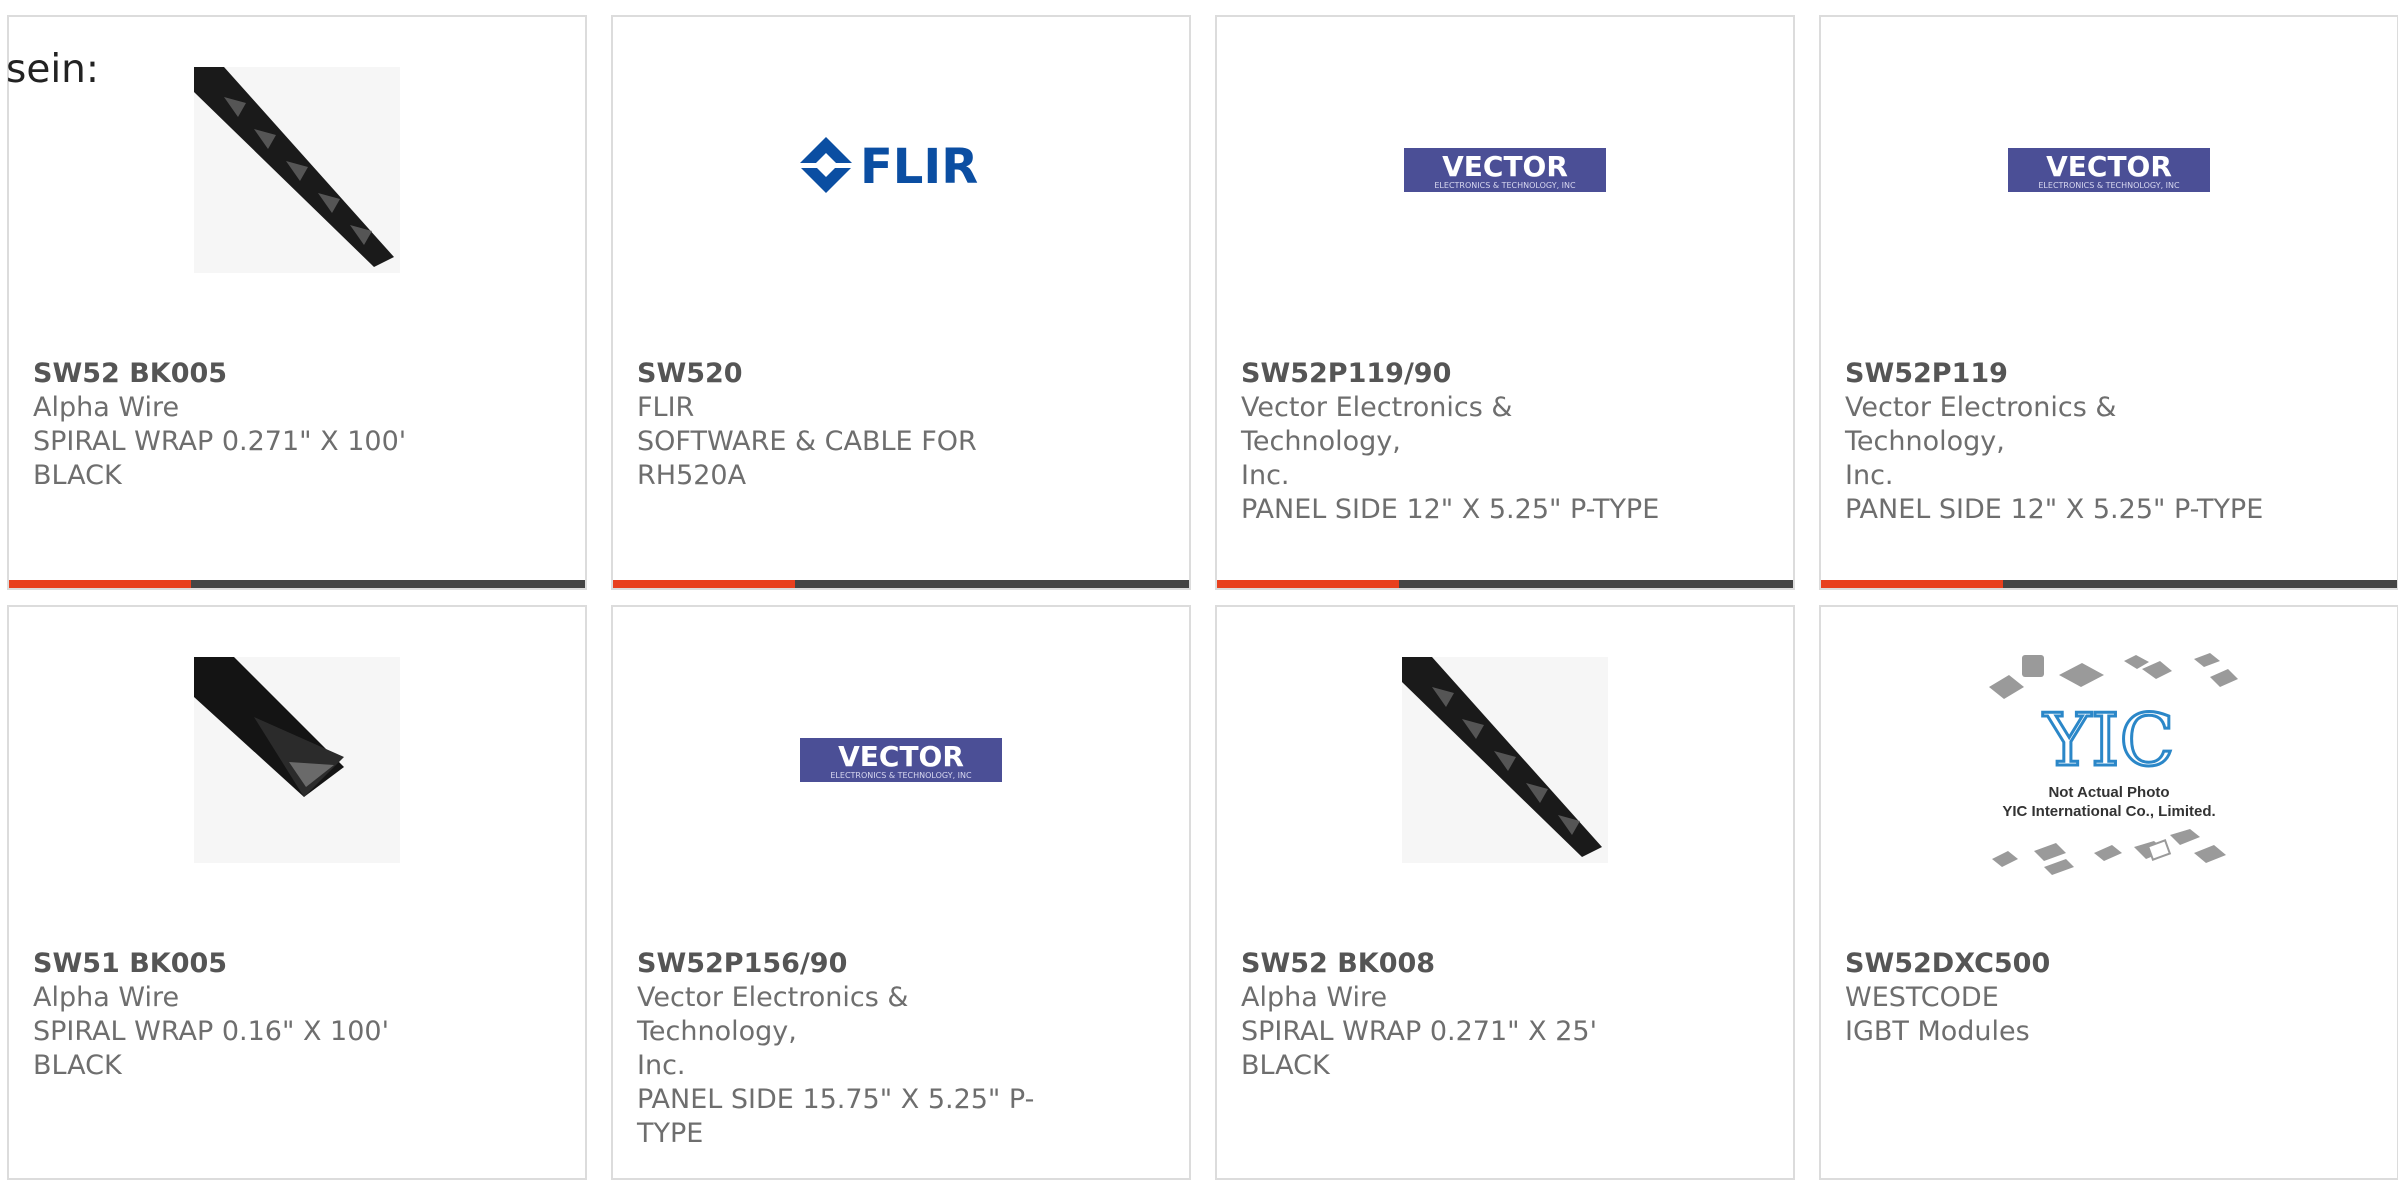 The image size is (2398, 1180). What do you see at coordinates (2108, 811) in the screenshot?
I see `yic-company-label: YIC International Co., Limited.` at bounding box center [2108, 811].